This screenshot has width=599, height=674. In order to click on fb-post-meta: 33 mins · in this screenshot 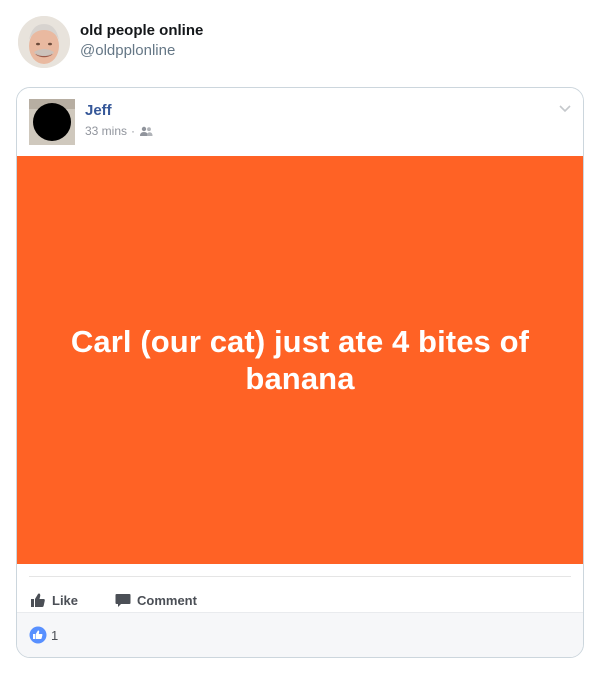, I will do `click(119, 131)`.